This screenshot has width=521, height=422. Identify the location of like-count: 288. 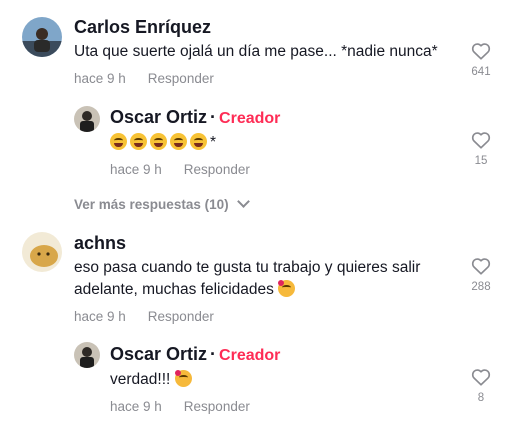
(481, 287).